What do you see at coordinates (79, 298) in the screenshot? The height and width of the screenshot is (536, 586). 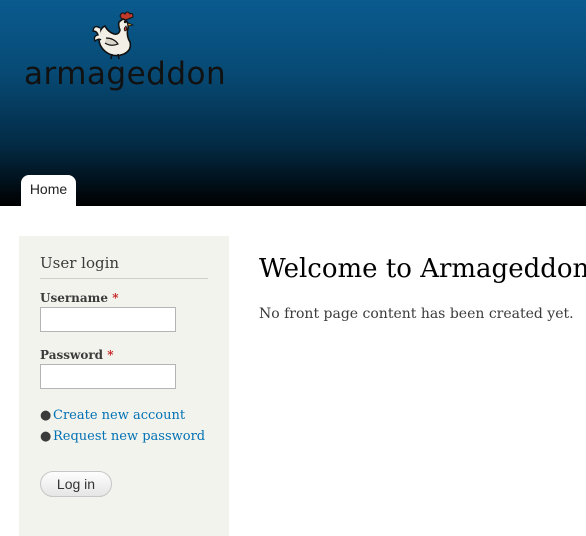 I see `username-label: Username *` at bounding box center [79, 298].